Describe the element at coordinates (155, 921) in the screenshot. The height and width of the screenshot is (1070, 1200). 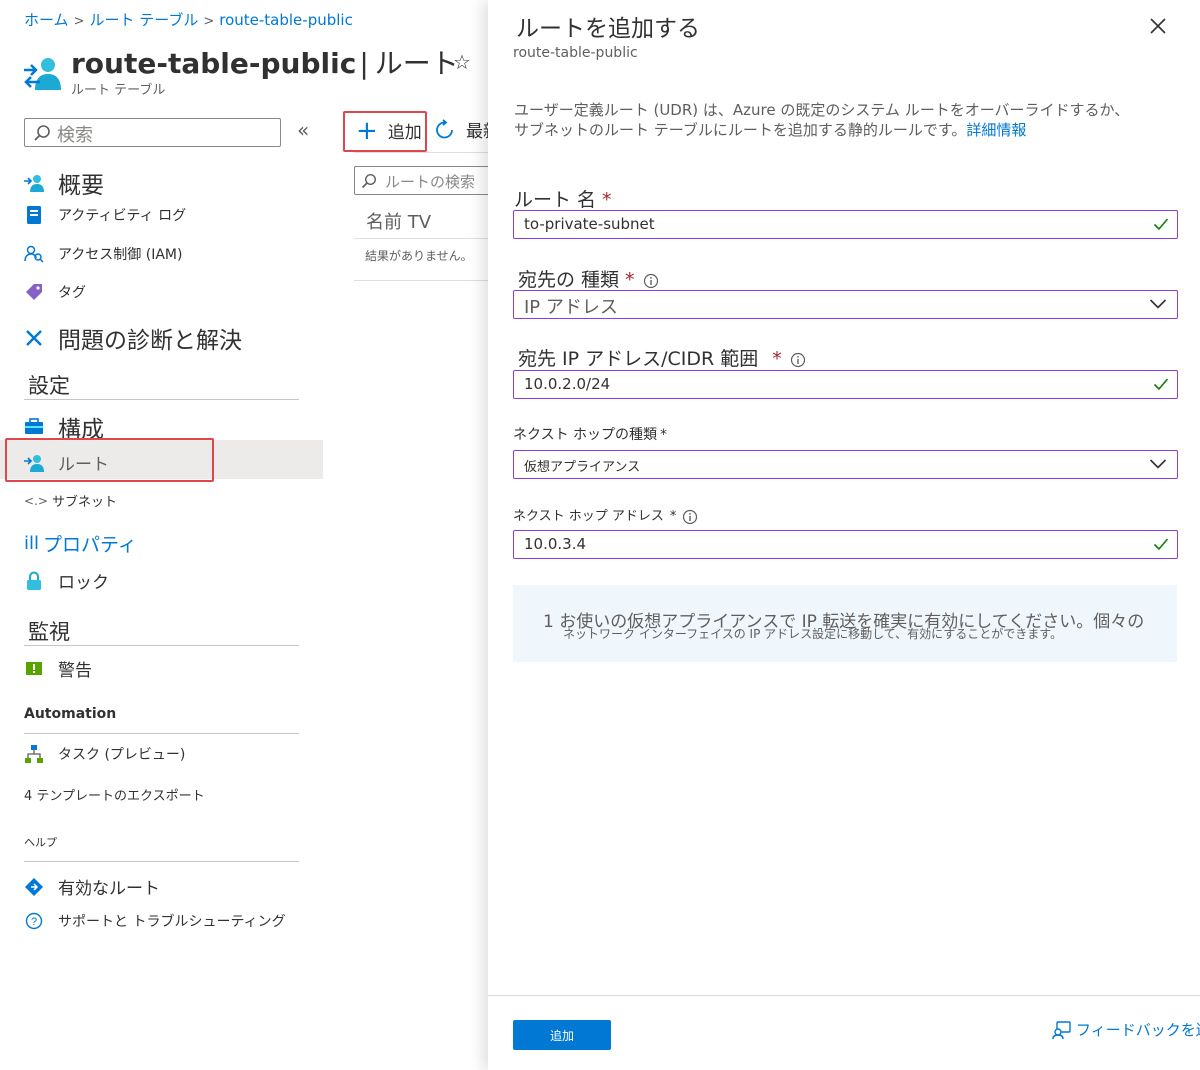
I see `sidebar-item-support: ? サポートと トラブルシューティング` at that location.